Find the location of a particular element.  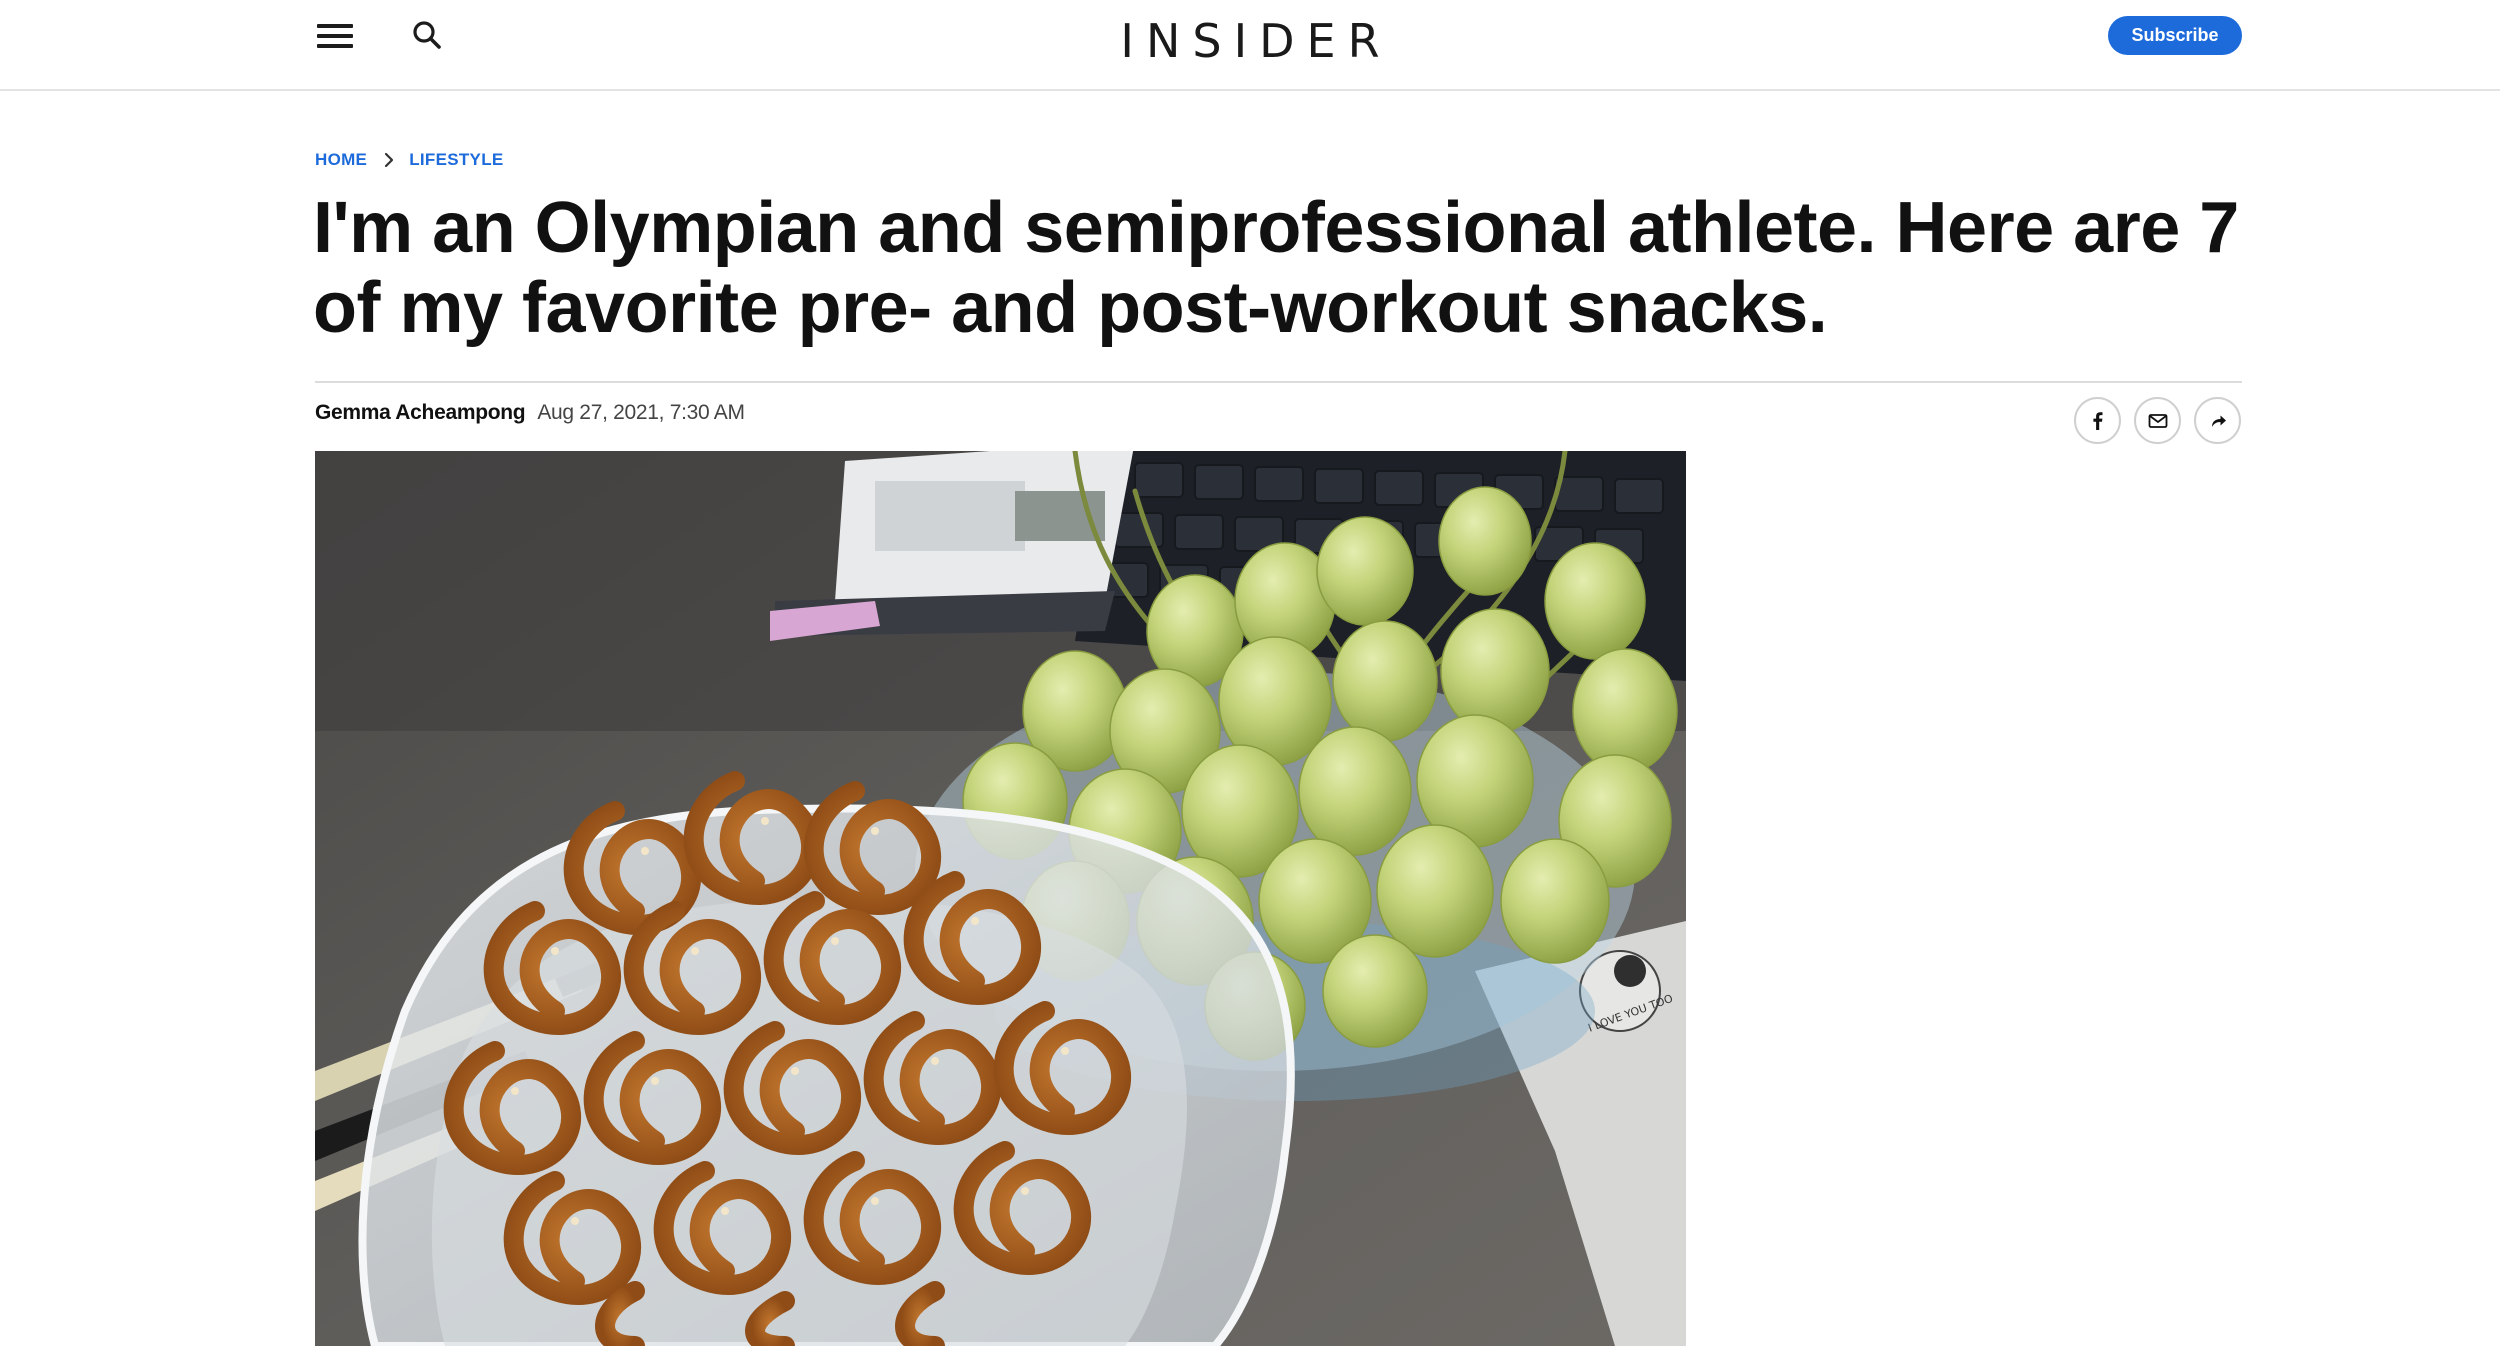

breadcrumb-lifestyle: LIFESTYLE is located at coordinates (456, 160).